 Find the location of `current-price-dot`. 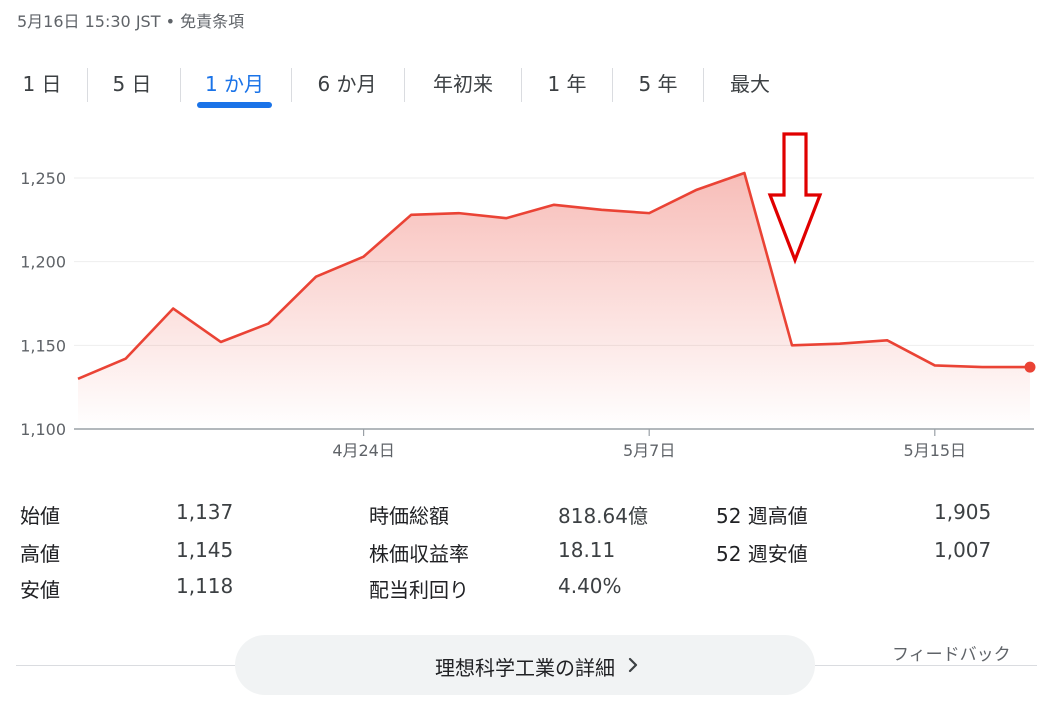

current-price-dot is located at coordinates (1030, 367).